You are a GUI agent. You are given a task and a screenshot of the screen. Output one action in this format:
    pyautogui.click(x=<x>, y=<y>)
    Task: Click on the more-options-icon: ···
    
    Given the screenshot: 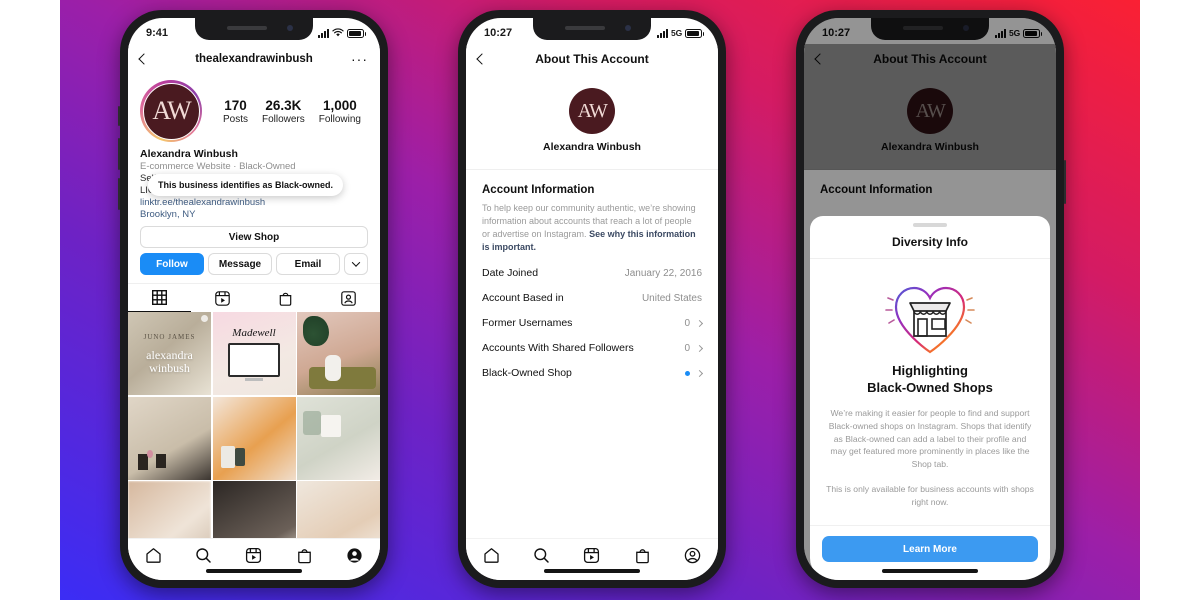 What is the action you would take?
    pyautogui.click(x=359, y=59)
    